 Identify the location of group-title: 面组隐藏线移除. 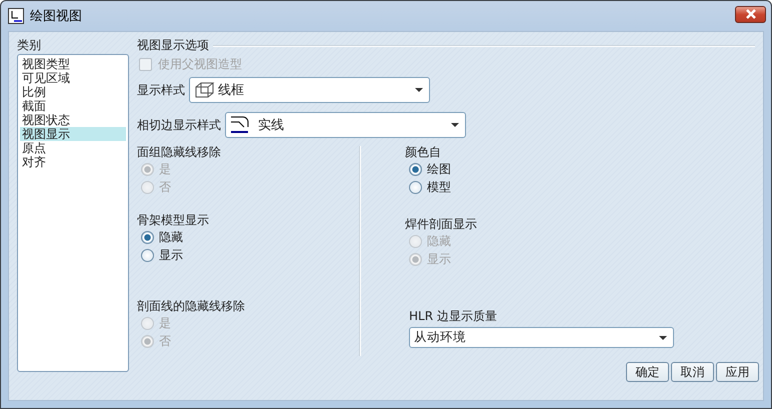
(179, 152).